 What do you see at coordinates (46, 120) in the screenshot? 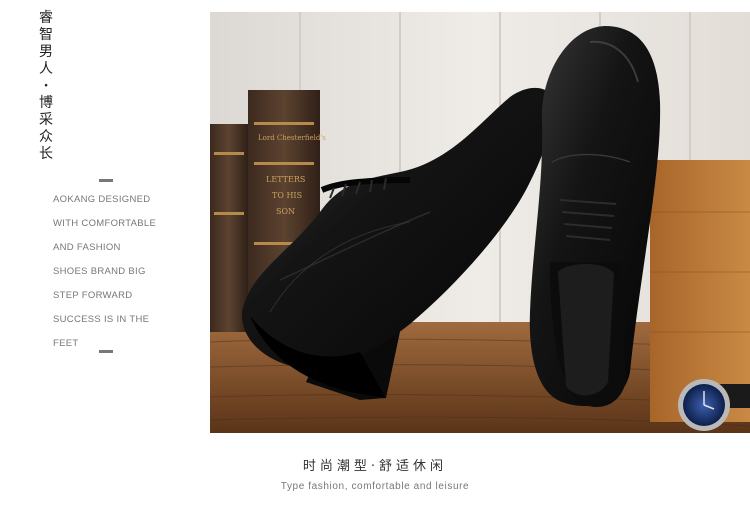
I see `title-char: 采` at bounding box center [46, 120].